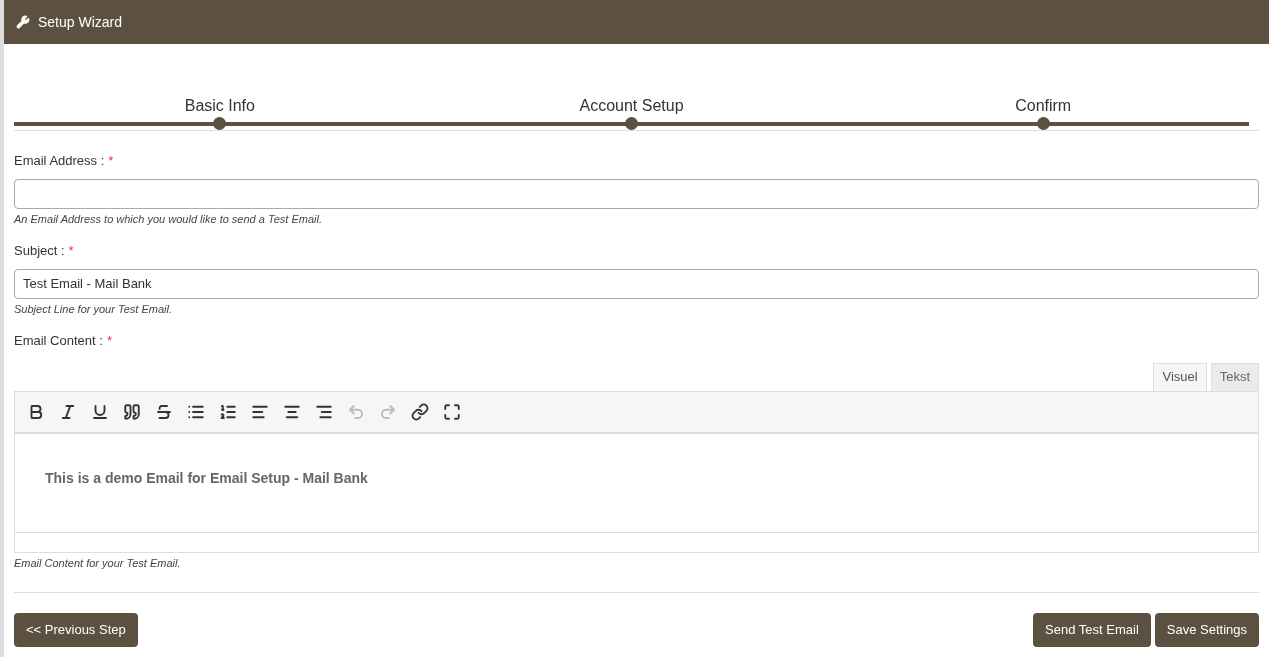 This screenshot has width=1269, height=657. I want to click on step-label: Confirm, so click(1043, 106).